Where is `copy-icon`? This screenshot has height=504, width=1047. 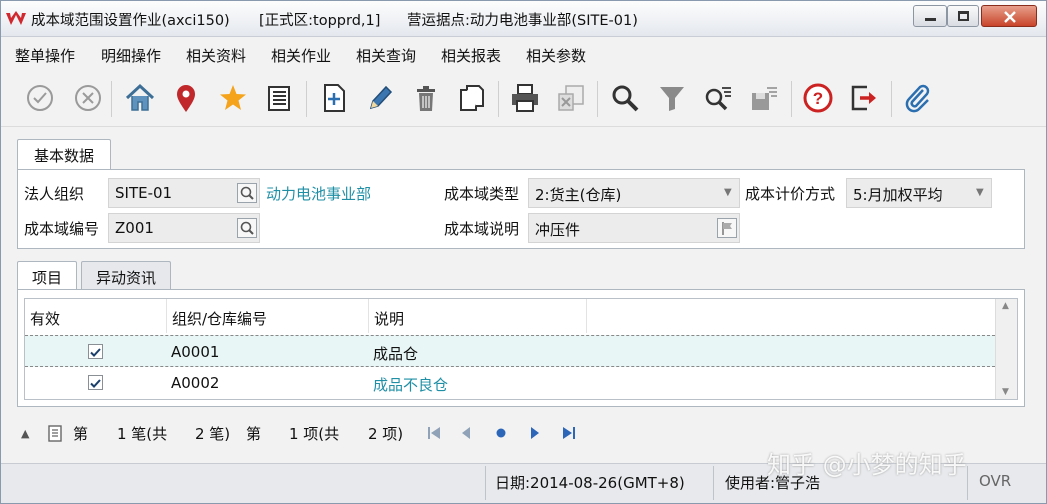 copy-icon is located at coordinates (472, 98).